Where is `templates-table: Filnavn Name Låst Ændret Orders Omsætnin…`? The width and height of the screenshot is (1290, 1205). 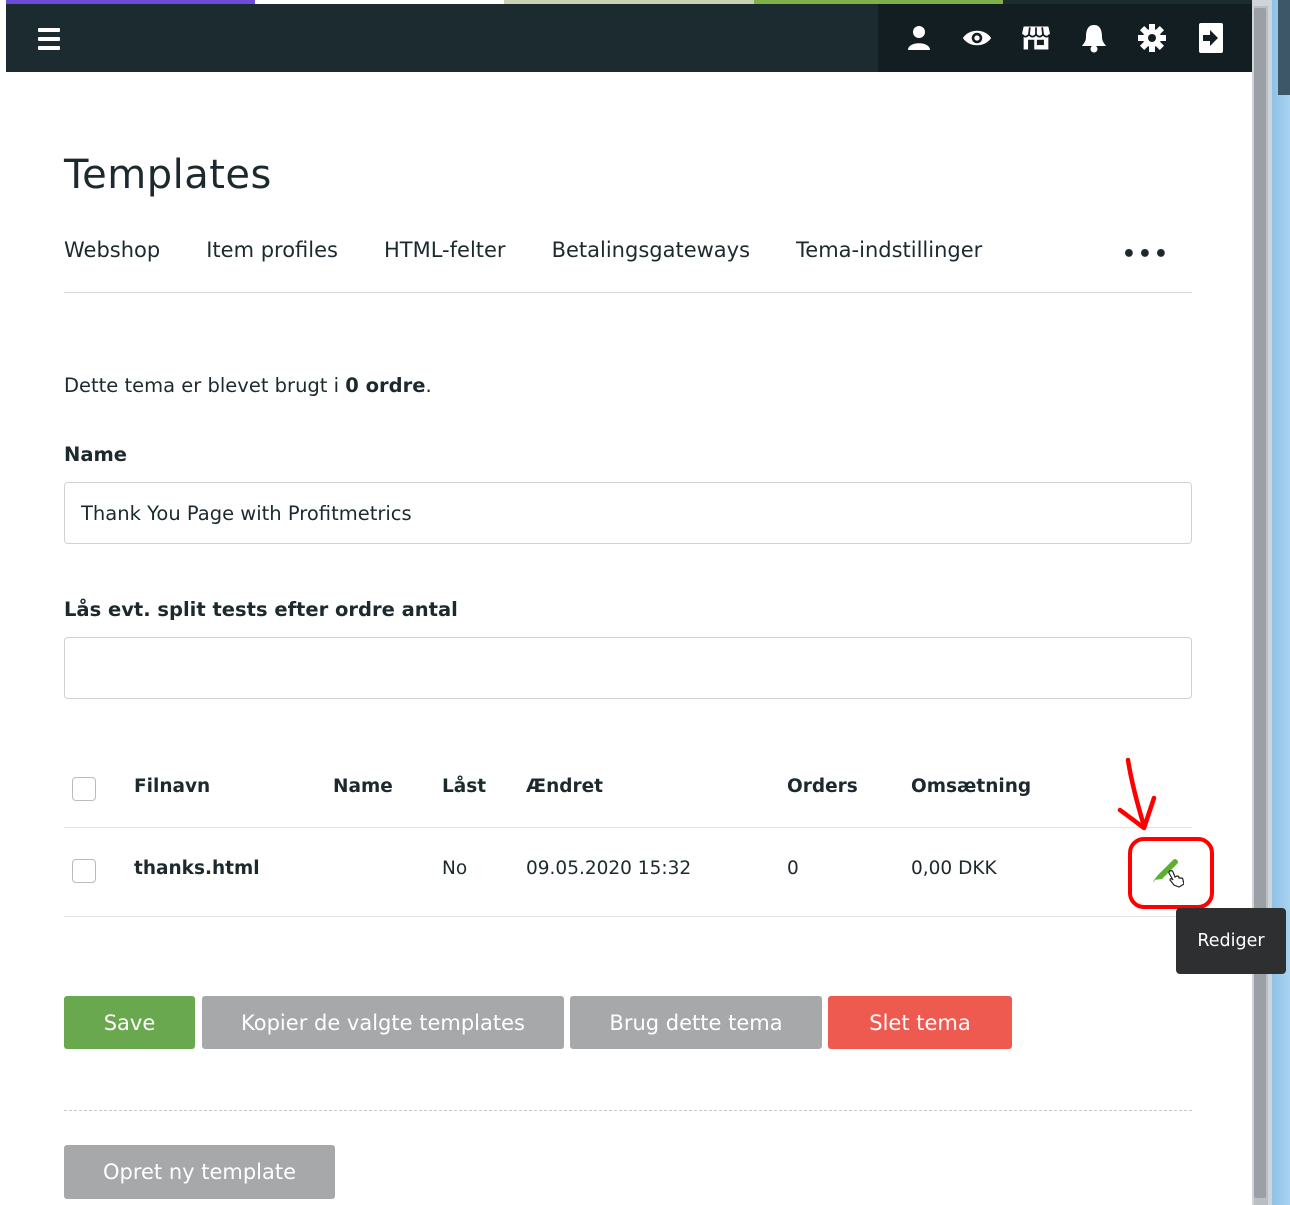
templates-table: Filnavn Name Låst Ændret Orders Omsætnin… is located at coordinates (628, 836).